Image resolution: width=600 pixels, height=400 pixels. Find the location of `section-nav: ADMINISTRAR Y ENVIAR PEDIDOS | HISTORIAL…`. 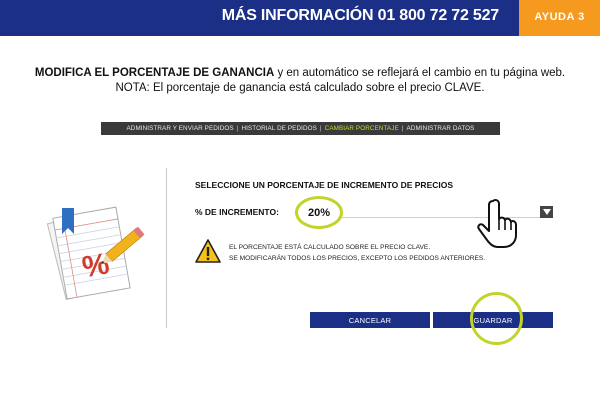

section-nav: ADMINISTRAR Y ENVIAR PEDIDOS | HISTORIAL… is located at coordinates (300, 128).